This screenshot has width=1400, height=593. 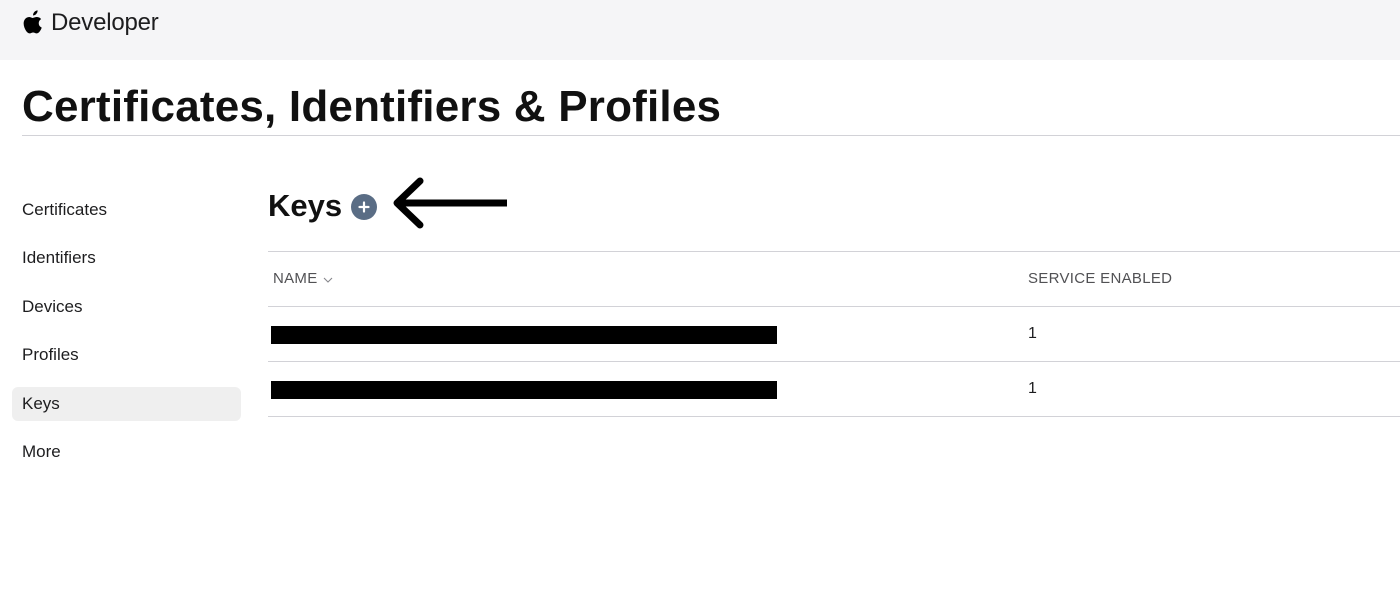 I want to click on sidebar-item-keys: Keys, so click(x=126, y=403).